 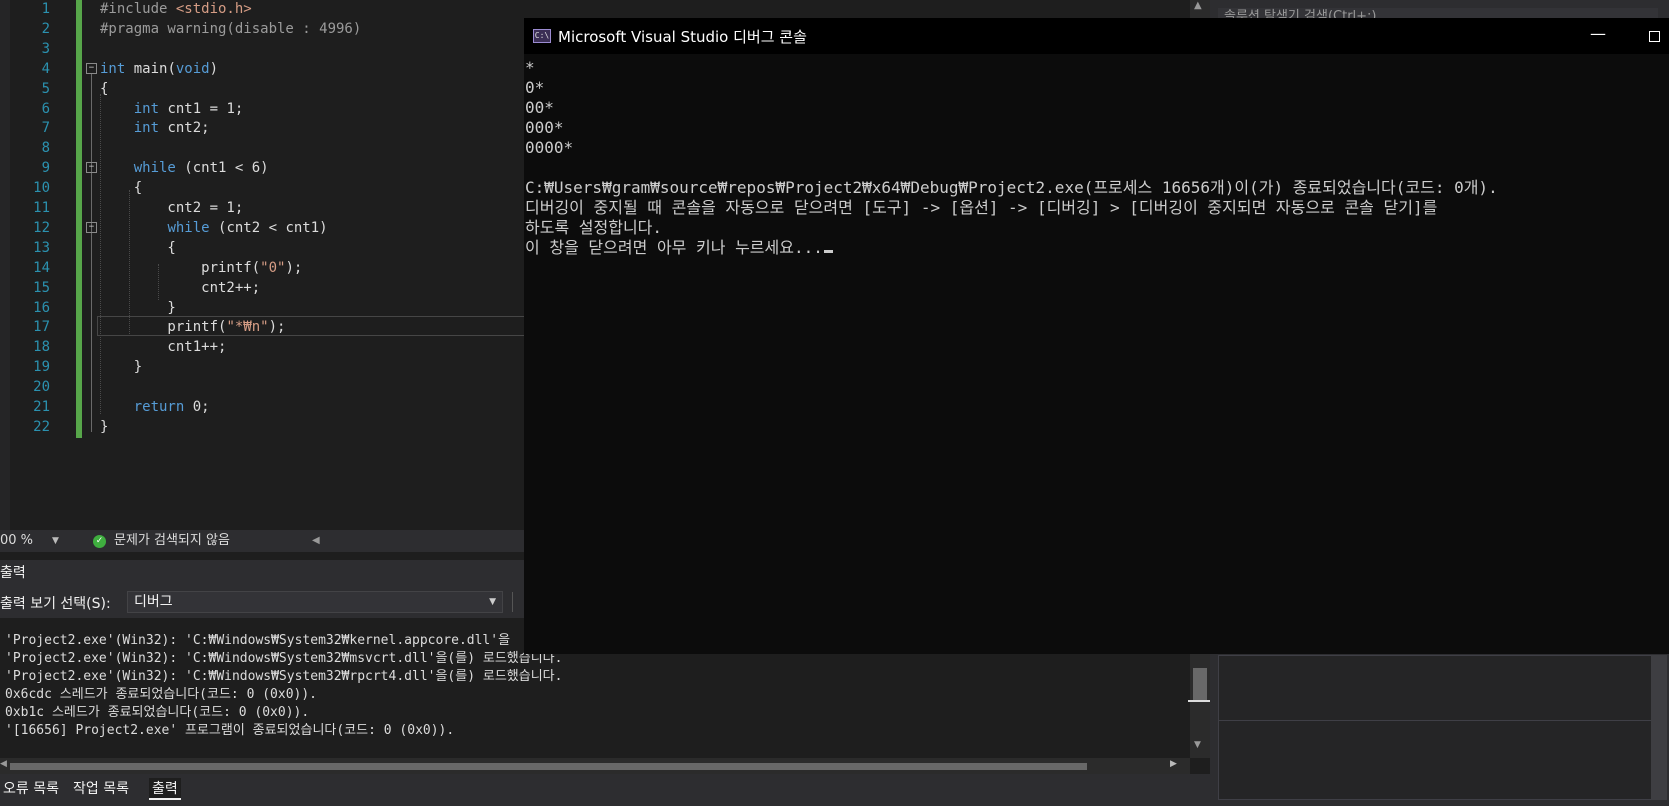 I want to click on code-text: #pragma warning(disable : 4996), so click(x=230, y=29).